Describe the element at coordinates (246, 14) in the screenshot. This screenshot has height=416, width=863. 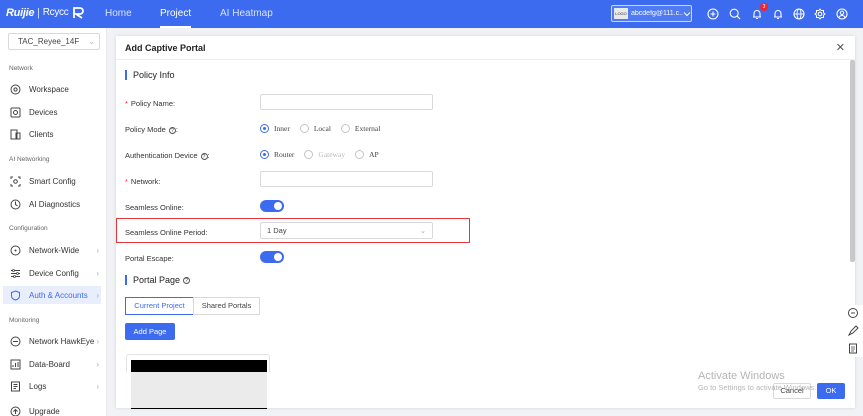
I see `tab-ai-heatmap: AI Heatmap` at that location.